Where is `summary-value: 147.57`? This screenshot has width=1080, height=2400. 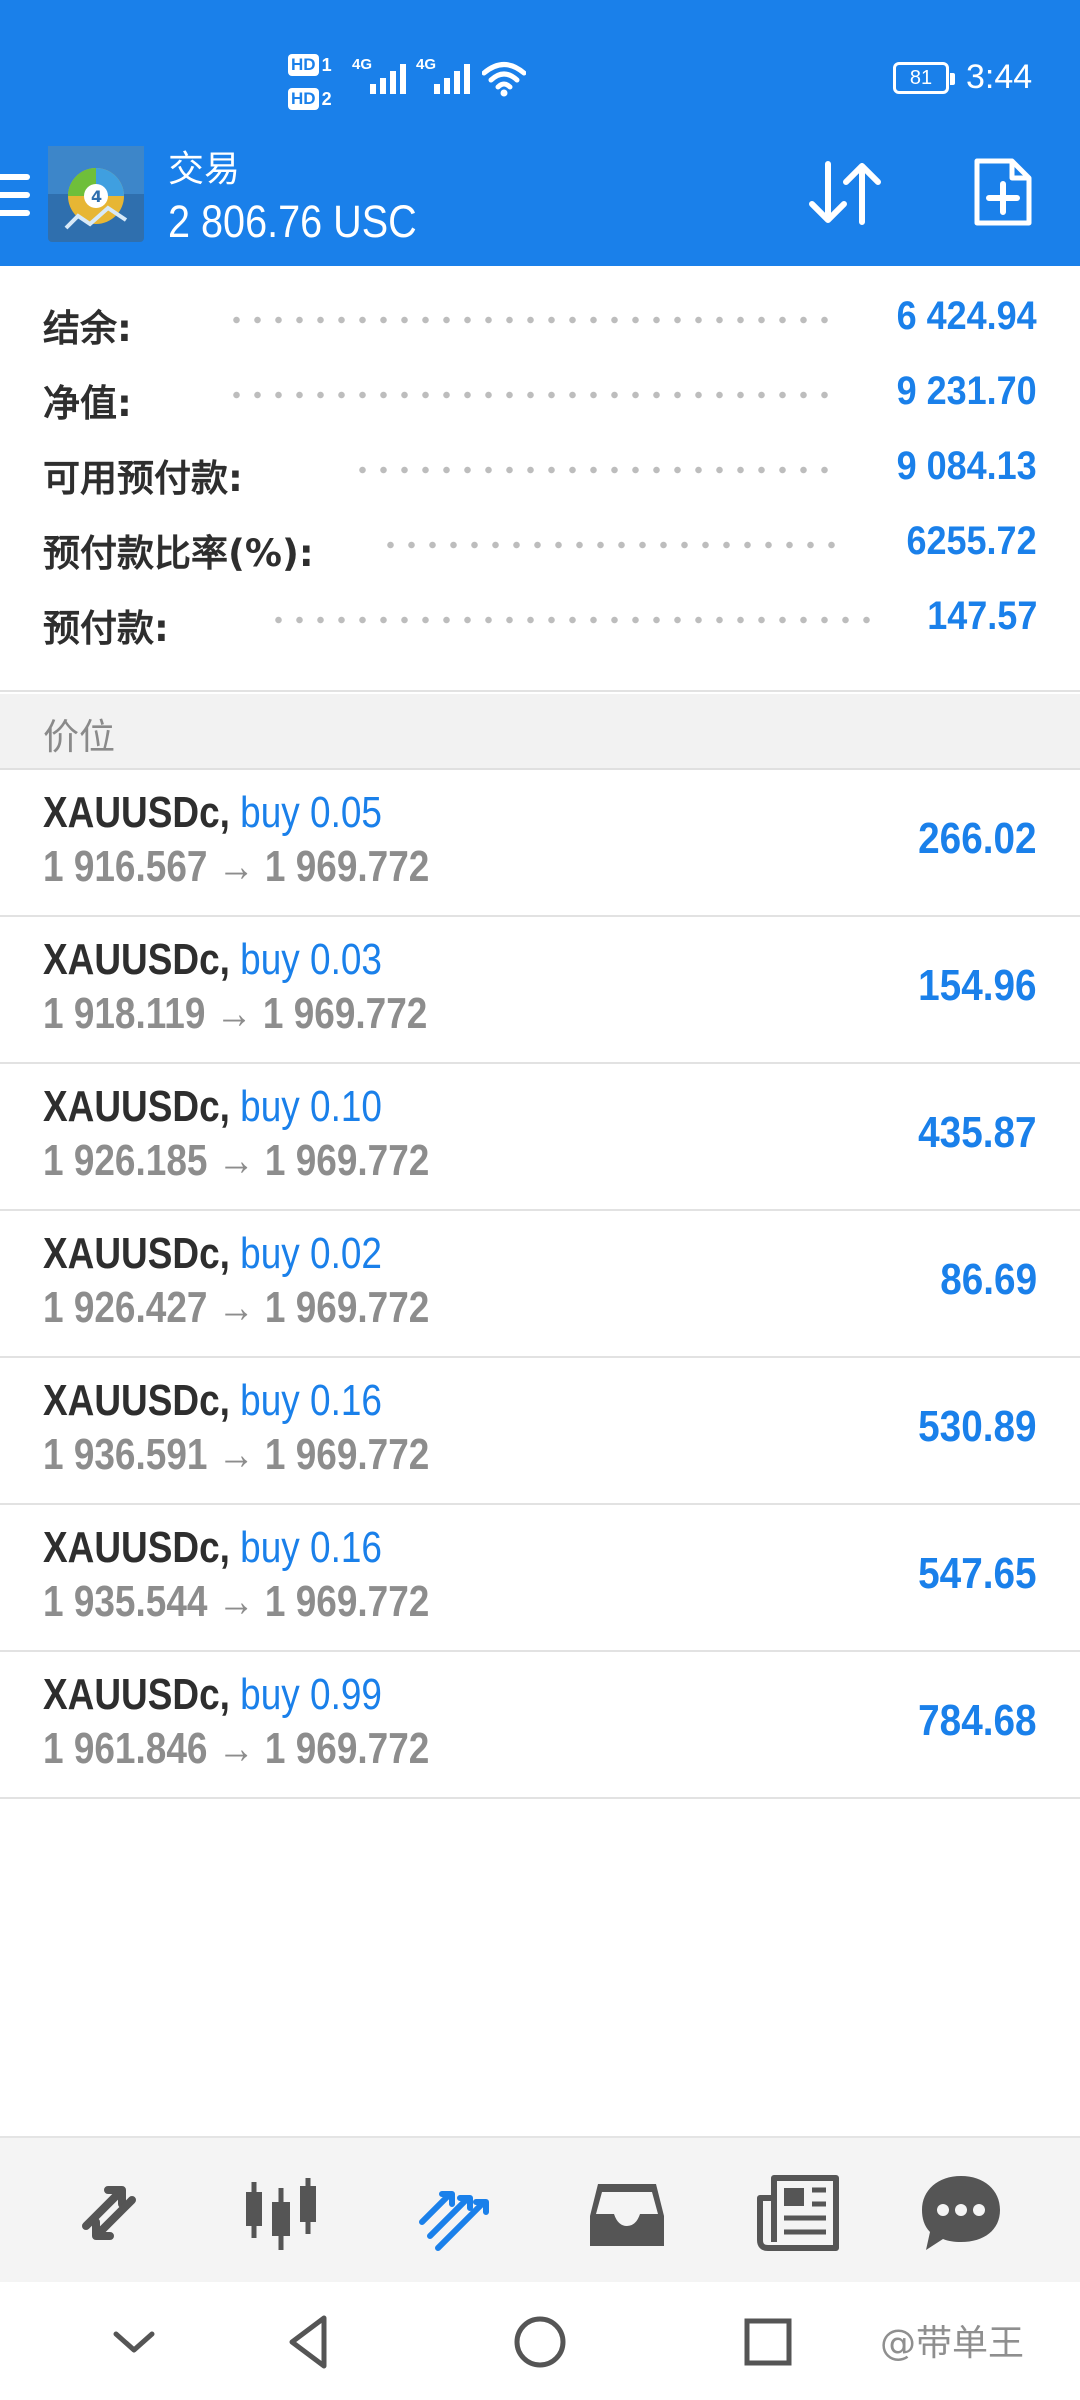
summary-value: 147.57 is located at coordinates (981, 616).